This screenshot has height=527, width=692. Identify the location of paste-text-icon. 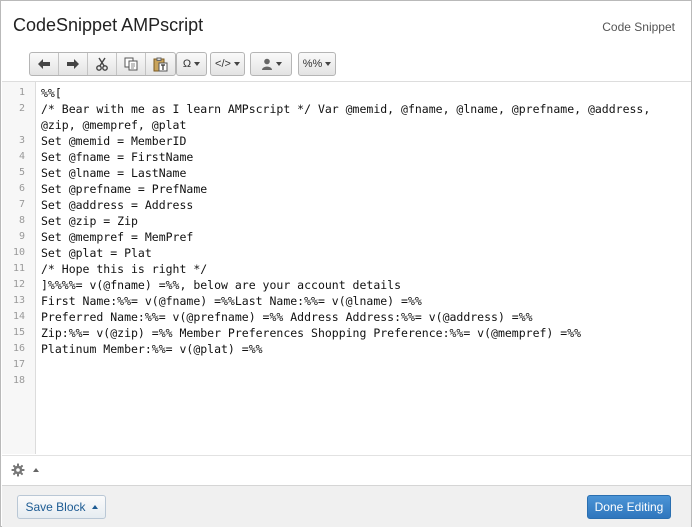
(160, 64).